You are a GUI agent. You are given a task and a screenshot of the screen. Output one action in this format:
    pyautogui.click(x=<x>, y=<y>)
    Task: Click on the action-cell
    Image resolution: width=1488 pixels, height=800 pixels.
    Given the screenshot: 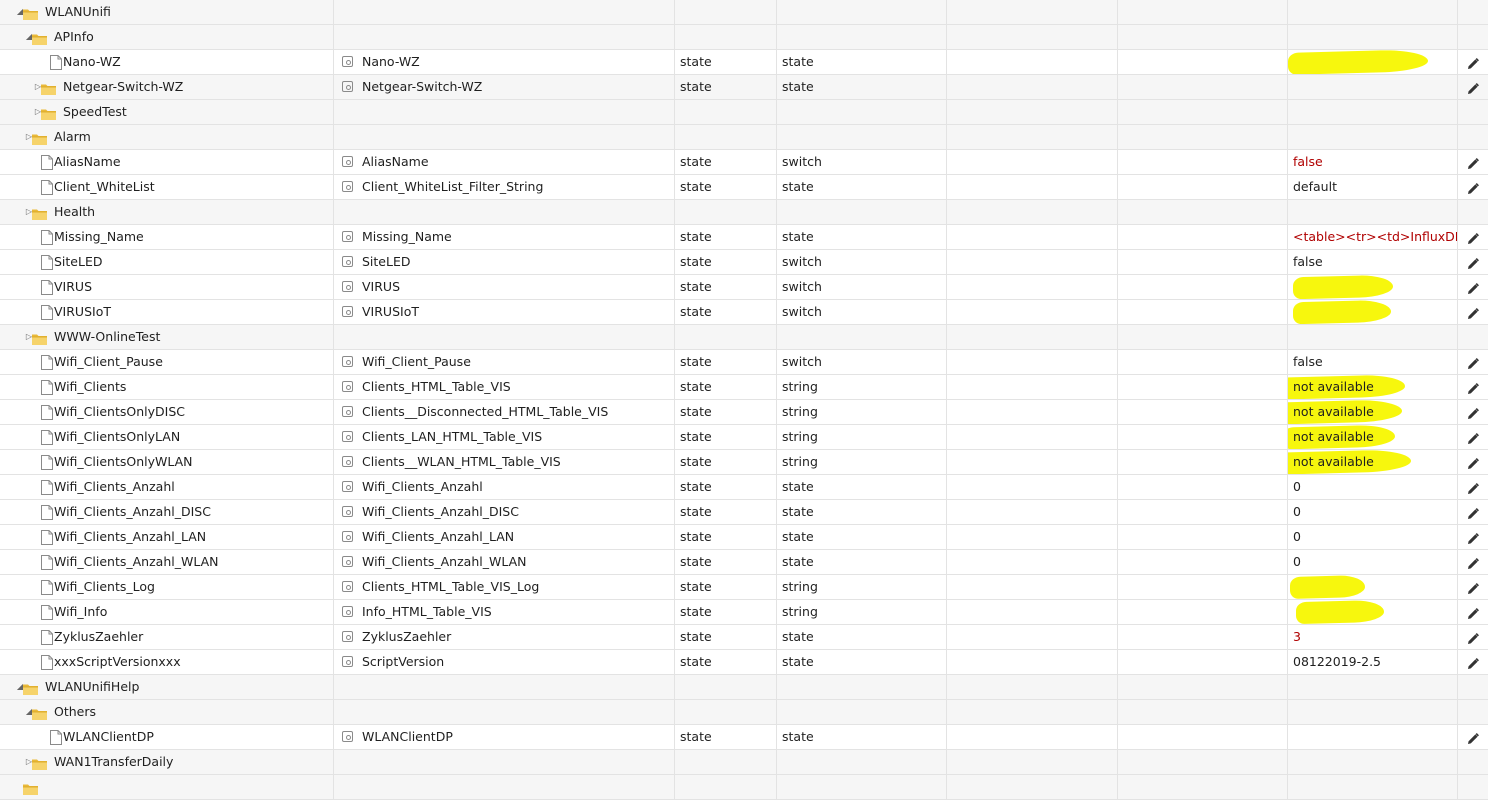 What is the action you would take?
    pyautogui.click(x=1473, y=637)
    